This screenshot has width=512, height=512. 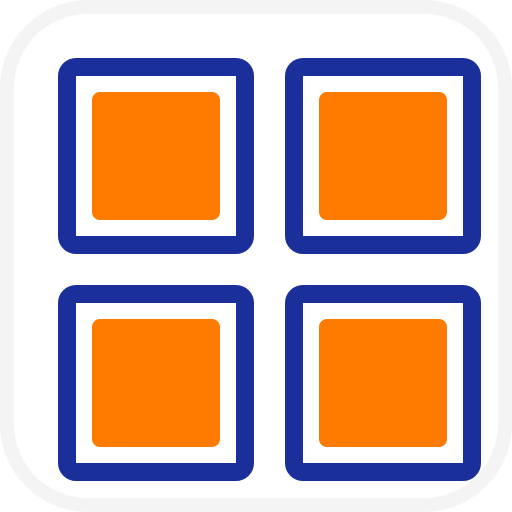 I want to click on grid-tile-bottom-right, so click(x=383, y=383).